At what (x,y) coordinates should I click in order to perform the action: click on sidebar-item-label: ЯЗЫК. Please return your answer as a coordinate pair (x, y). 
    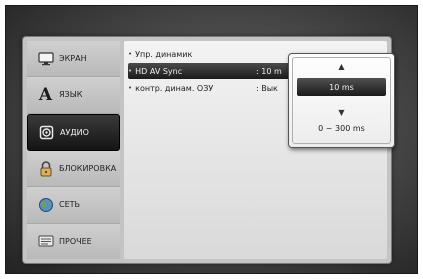
    Looking at the image, I should click on (71, 95).